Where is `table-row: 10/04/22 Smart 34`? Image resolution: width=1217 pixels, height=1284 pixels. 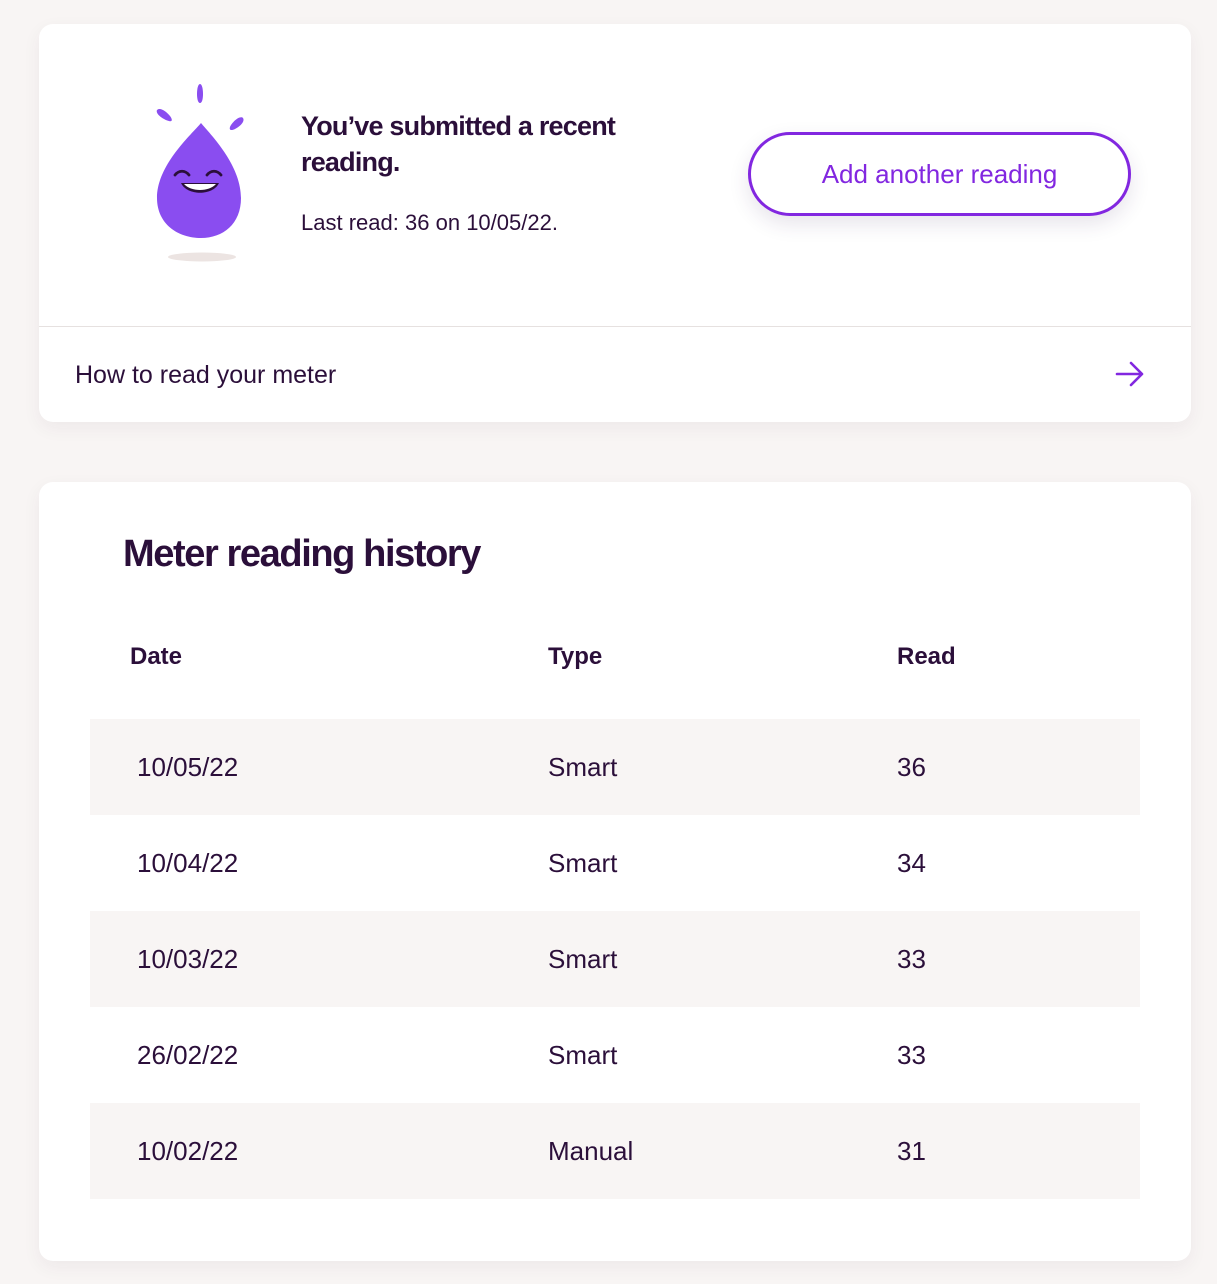
table-row: 10/04/22 Smart 34 is located at coordinates (615, 863).